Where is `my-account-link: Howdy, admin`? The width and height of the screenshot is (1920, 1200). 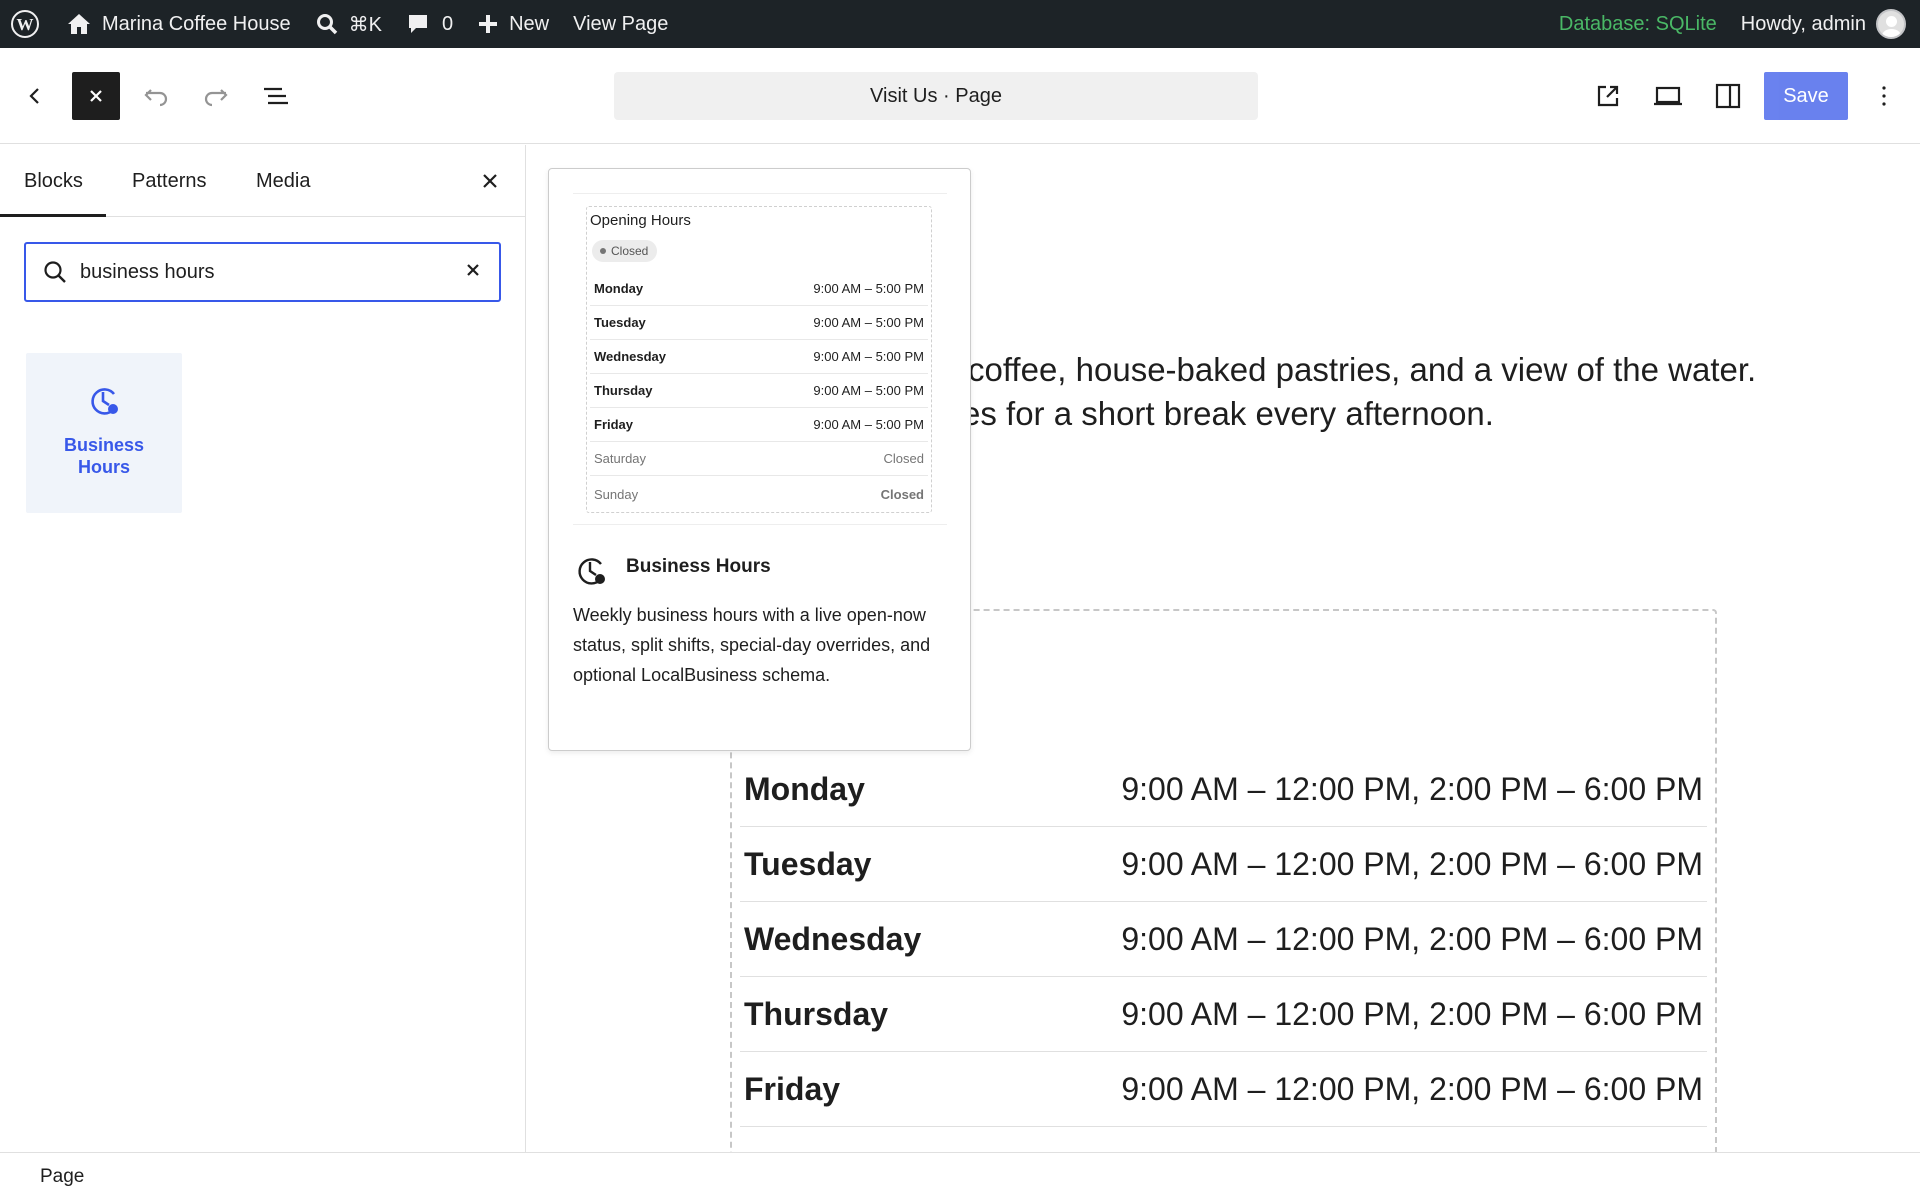
my-account-link: Howdy, admin is located at coordinates (1824, 24).